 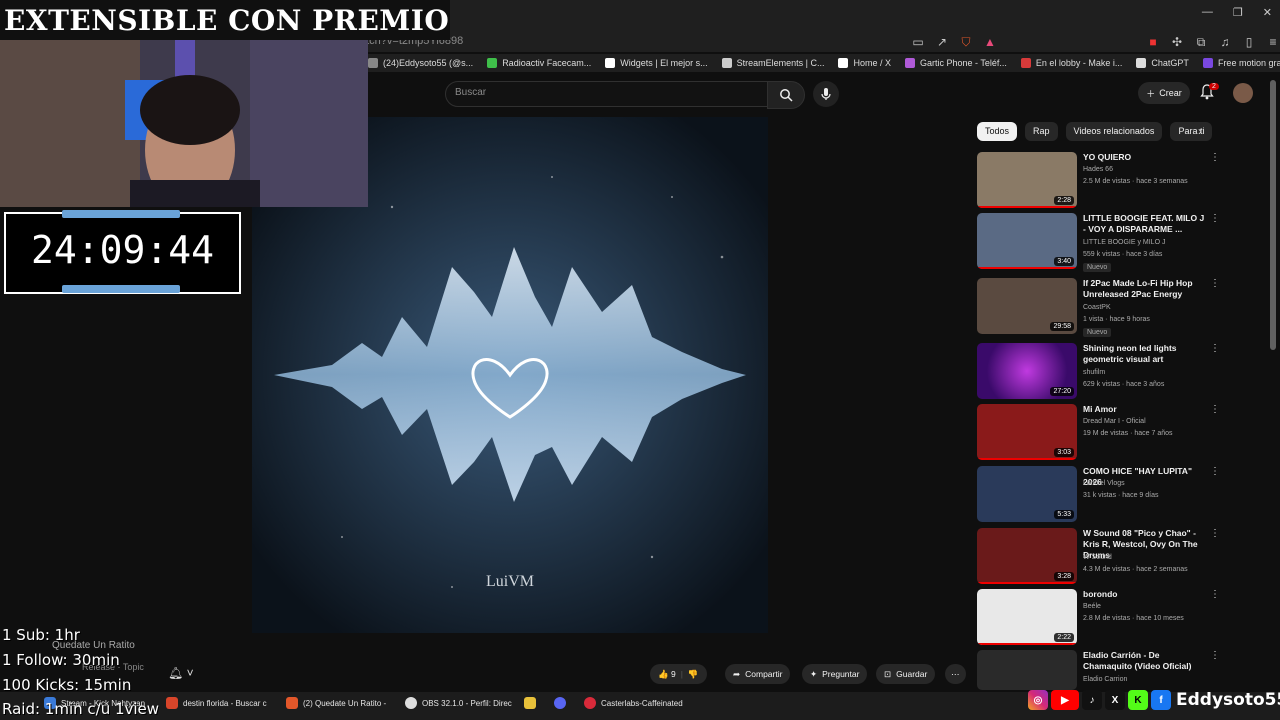 I want to click on chip-for-you: Para ti, so click(x=1191, y=131).